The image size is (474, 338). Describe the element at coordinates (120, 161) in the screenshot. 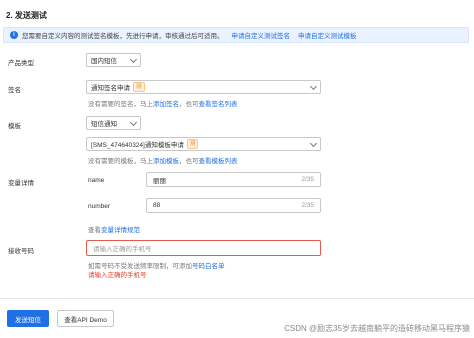

I see `template-hint-text: 没有需要的模板，马上` at that location.